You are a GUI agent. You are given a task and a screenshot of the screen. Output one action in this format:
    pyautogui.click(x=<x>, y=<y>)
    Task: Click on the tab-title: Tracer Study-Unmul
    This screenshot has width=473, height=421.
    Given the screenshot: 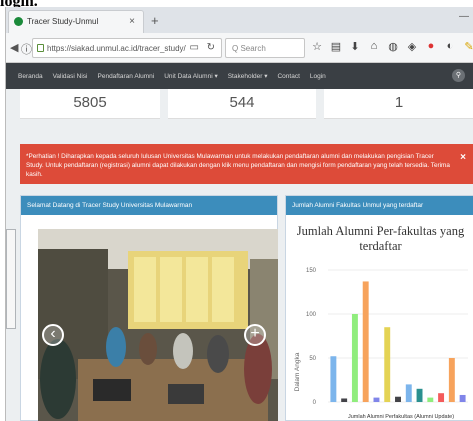 What is the action you would take?
    pyautogui.click(x=63, y=21)
    